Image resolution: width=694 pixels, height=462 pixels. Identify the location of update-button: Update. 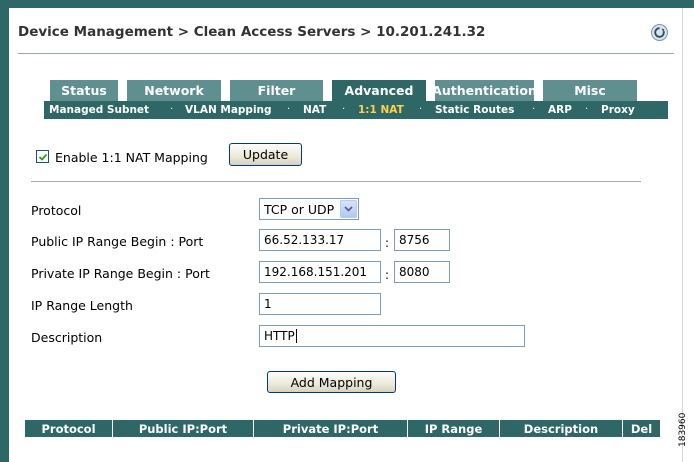
(265, 154).